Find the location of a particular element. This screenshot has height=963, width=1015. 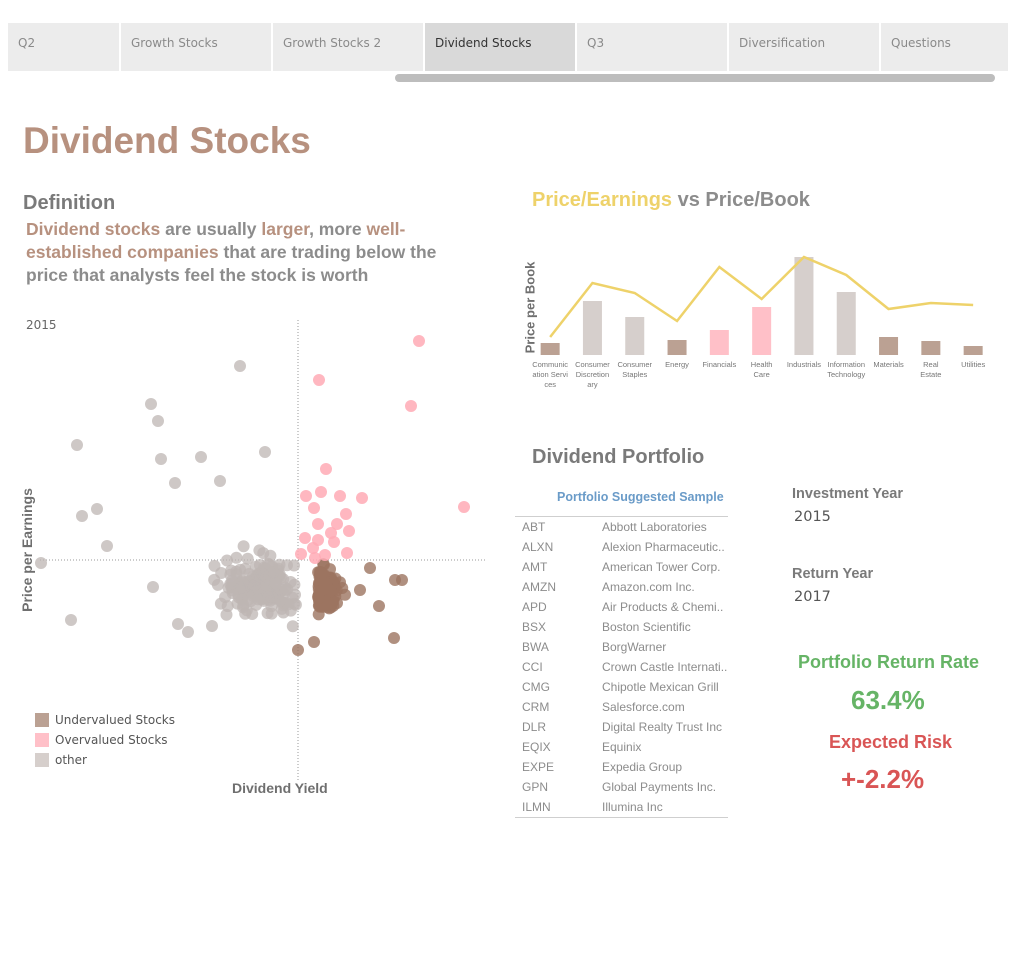

table-row: ABT Abbott Laboratories is located at coordinates (621, 527).